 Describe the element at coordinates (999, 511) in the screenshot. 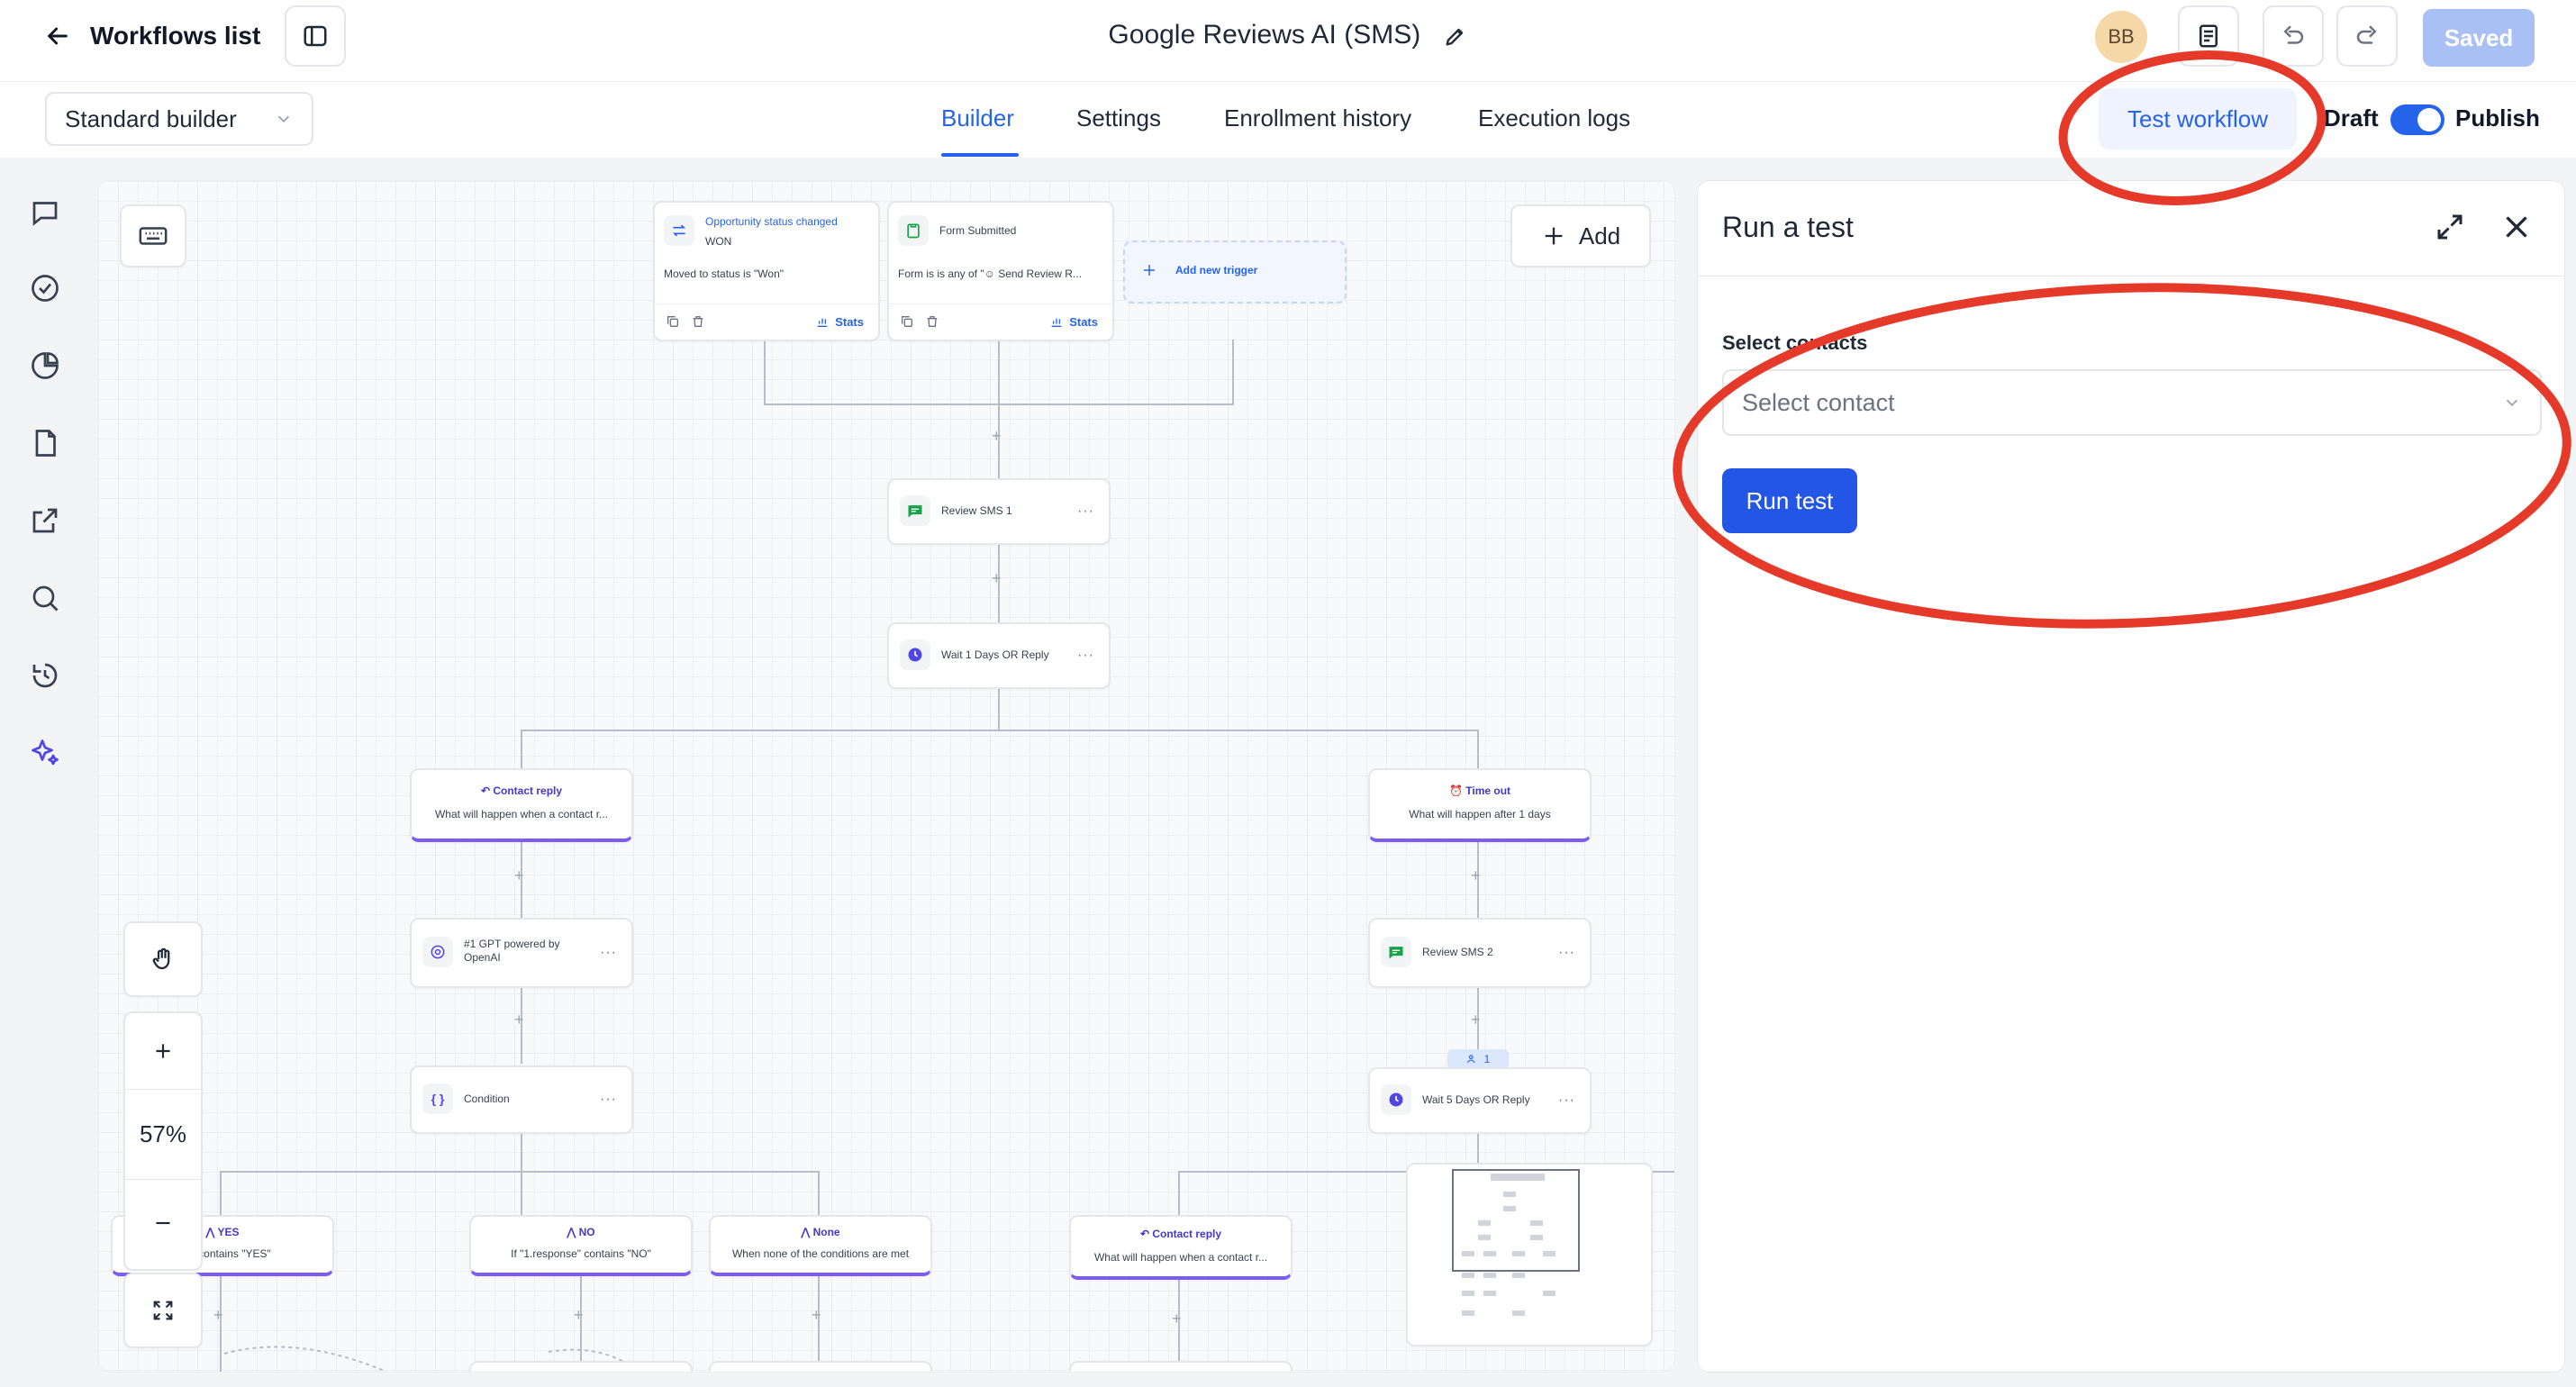

I see `action-review-sms-1: Review SMS 1 ···` at that location.